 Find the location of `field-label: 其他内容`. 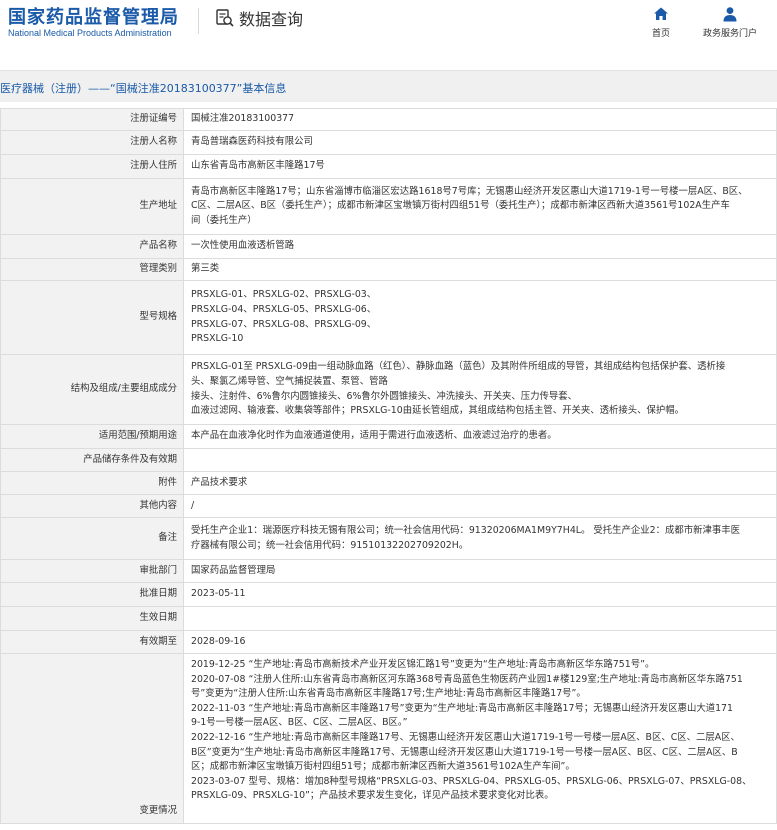

field-label: 其他内容 is located at coordinates (92, 506).